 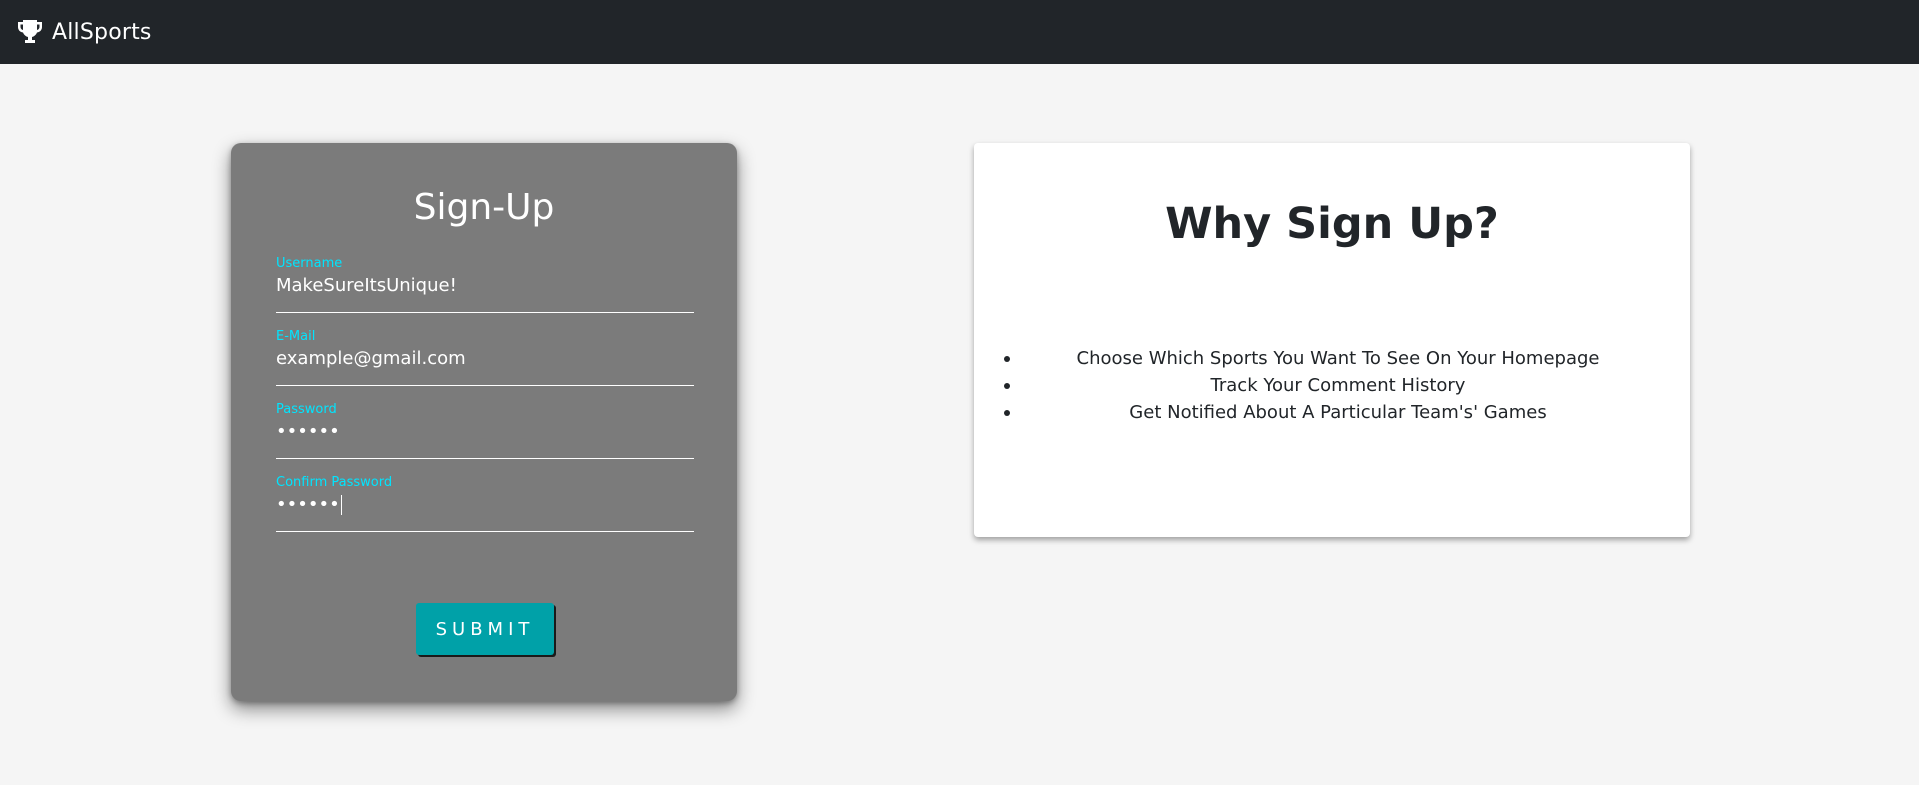 What do you see at coordinates (308, 504) in the screenshot?
I see `confirm-password-value: ••••••` at bounding box center [308, 504].